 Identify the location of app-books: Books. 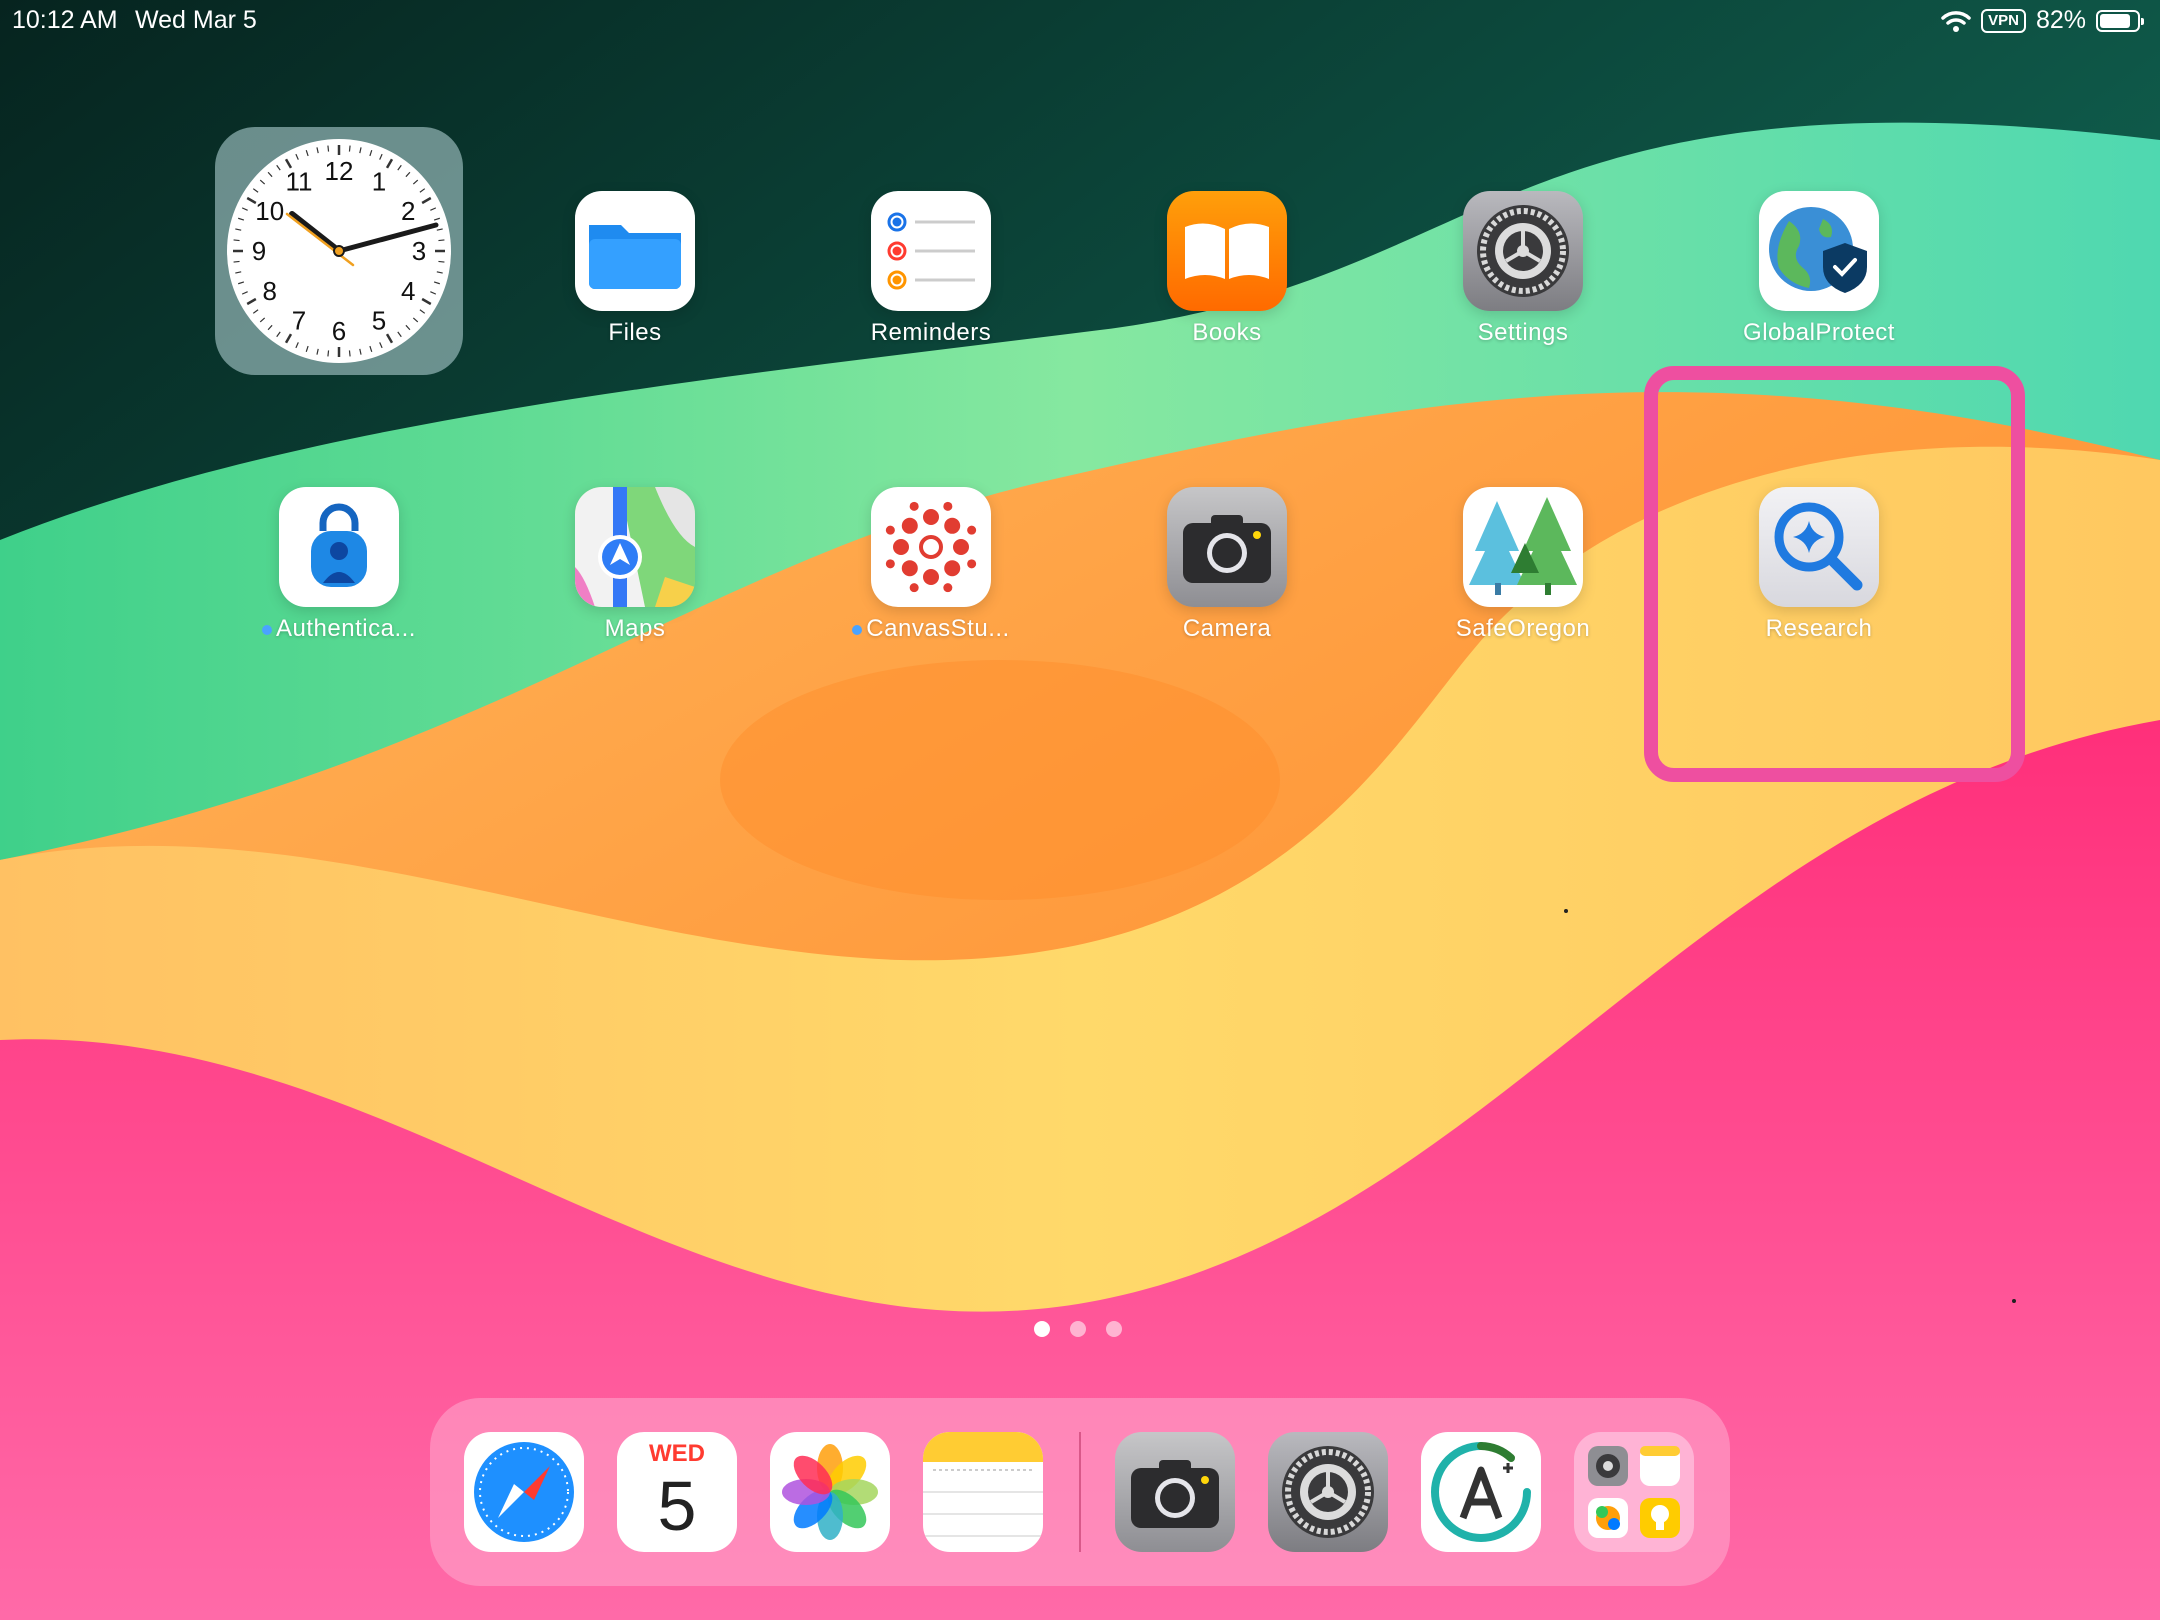
(1227, 269).